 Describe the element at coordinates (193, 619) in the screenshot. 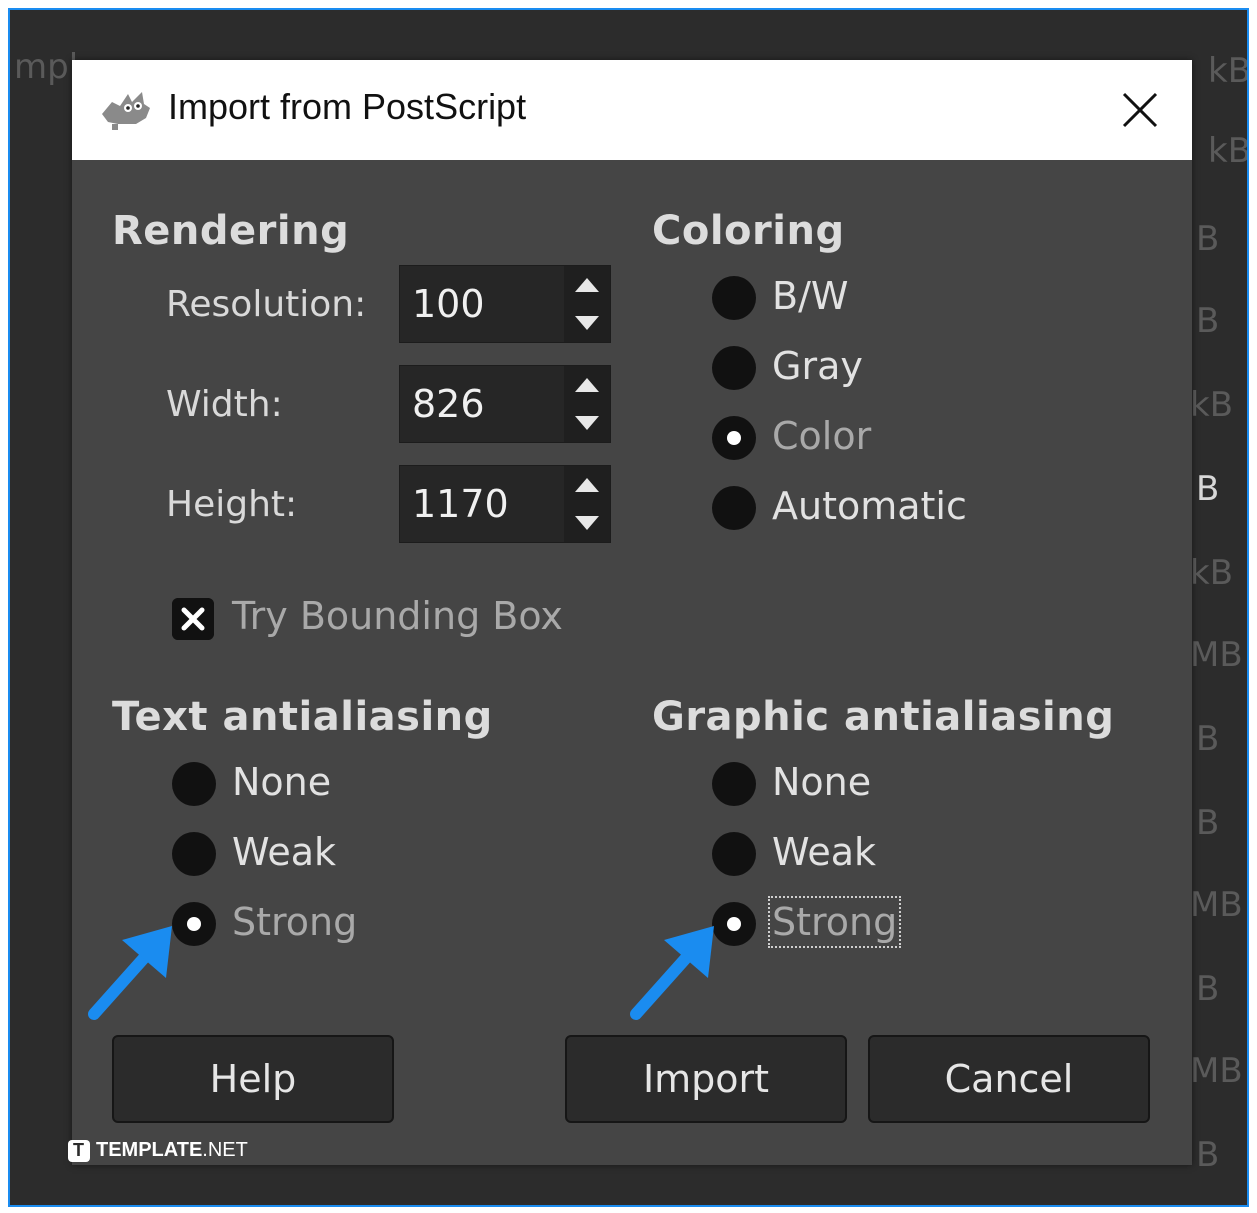

I see `checkbox-checked-icon` at that location.